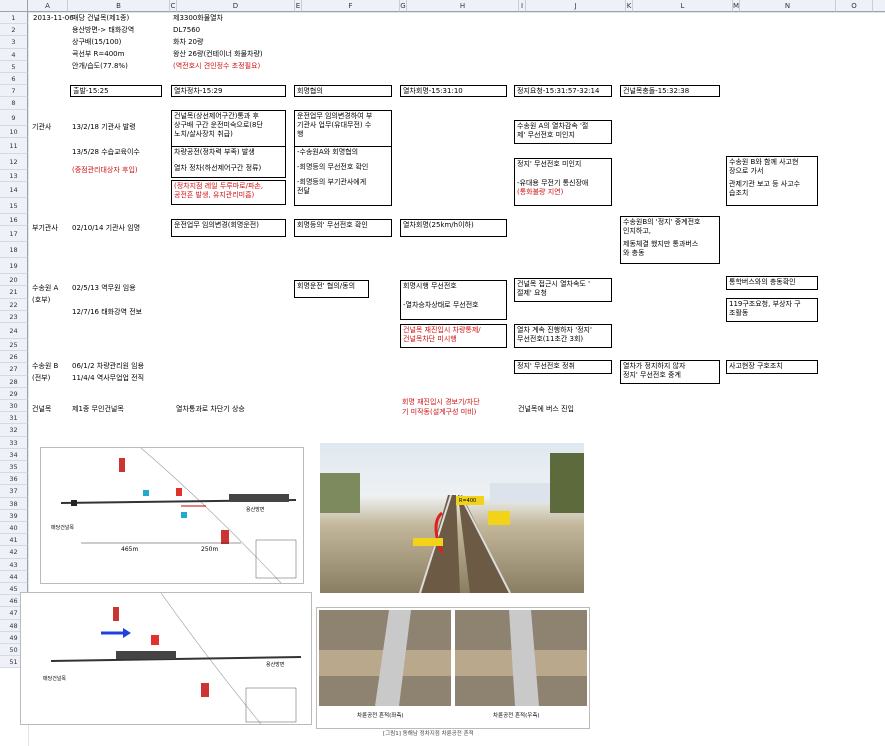 The image size is (885, 746). What do you see at coordinates (14, 30) in the screenshot?
I see `row-header-2: 2` at bounding box center [14, 30].